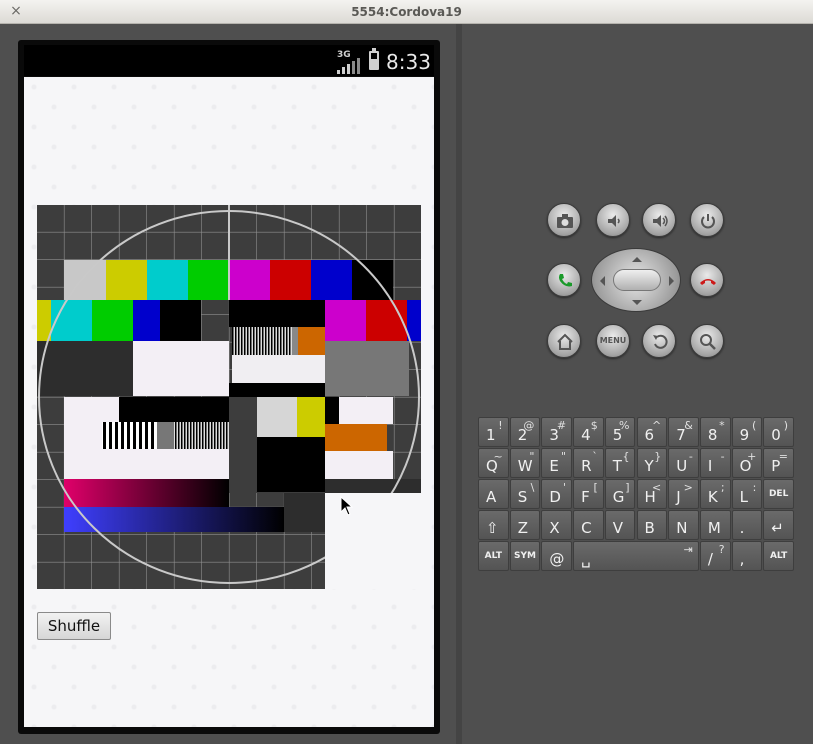 Image resolution: width=813 pixels, height=744 pixels. I want to click on key-label: @, so click(557, 559).